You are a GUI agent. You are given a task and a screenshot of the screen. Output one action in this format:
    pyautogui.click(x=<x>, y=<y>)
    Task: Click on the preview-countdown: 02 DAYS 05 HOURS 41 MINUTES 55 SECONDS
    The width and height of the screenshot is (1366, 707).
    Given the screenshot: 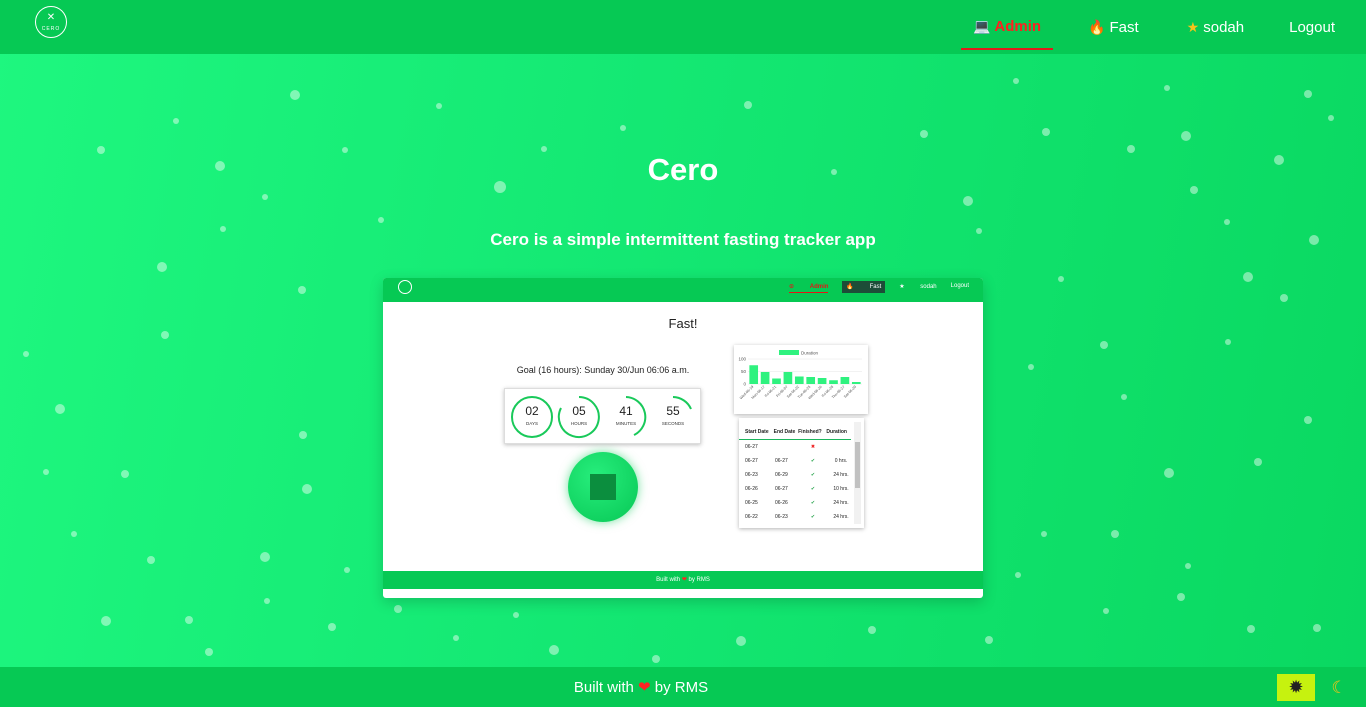 What is the action you would take?
    pyautogui.click(x=602, y=416)
    